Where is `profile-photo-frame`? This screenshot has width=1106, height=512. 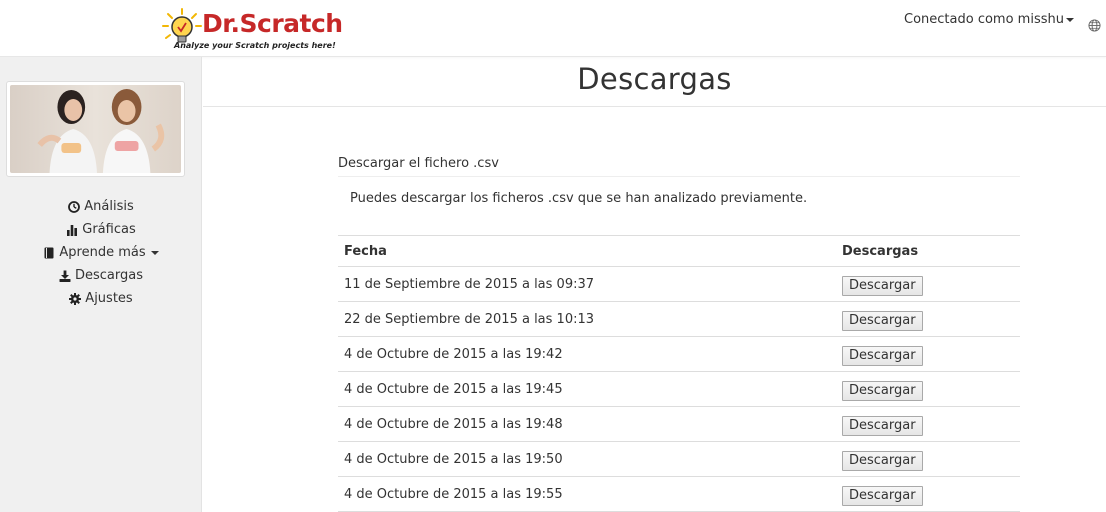 profile-photo-frame is located at coordinates (95, 129).